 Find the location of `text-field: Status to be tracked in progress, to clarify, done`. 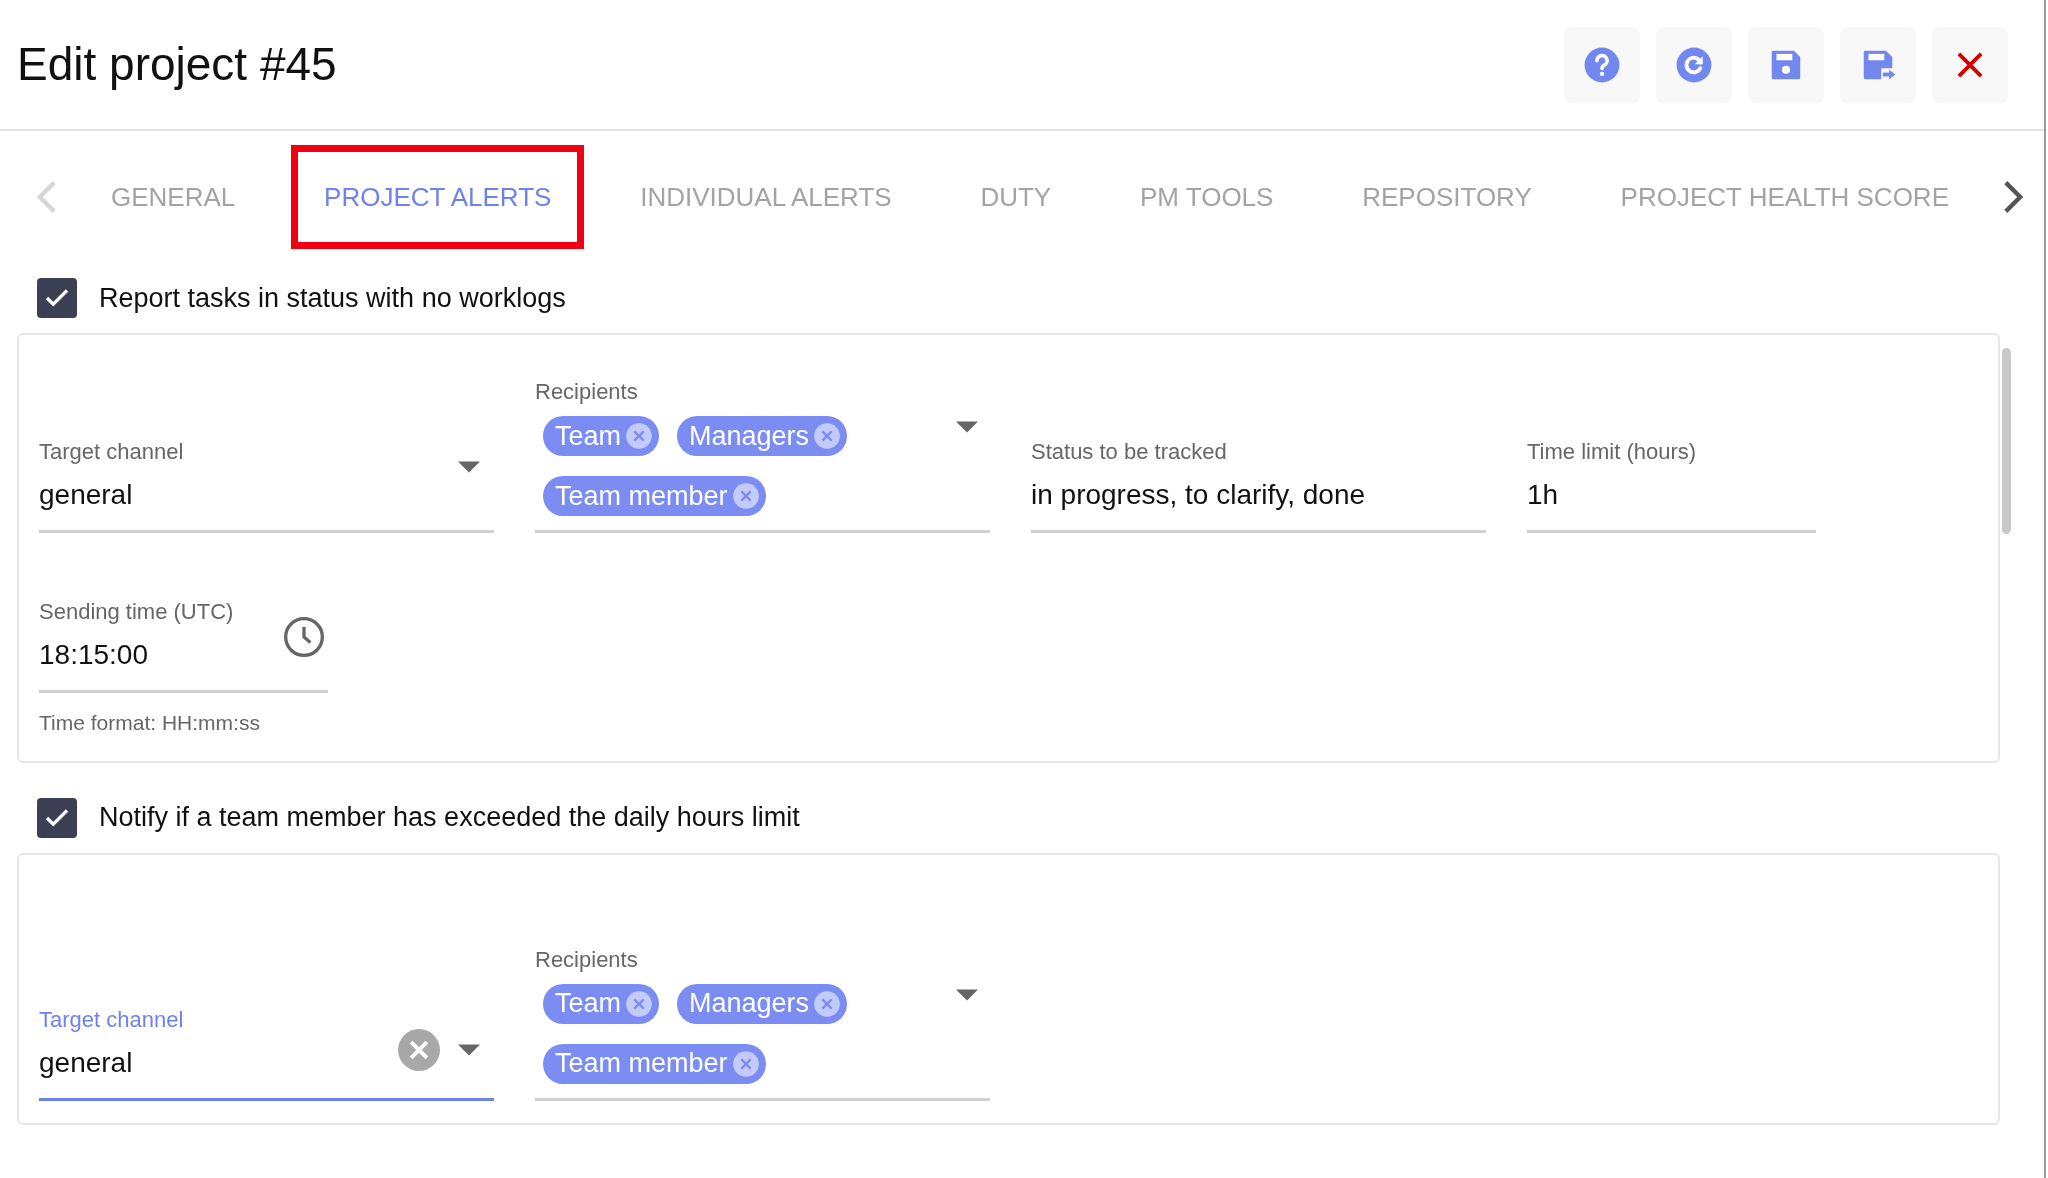

text-field: Status to be tracked in progress, to clarify, done is located at coordinates (1258, 484).